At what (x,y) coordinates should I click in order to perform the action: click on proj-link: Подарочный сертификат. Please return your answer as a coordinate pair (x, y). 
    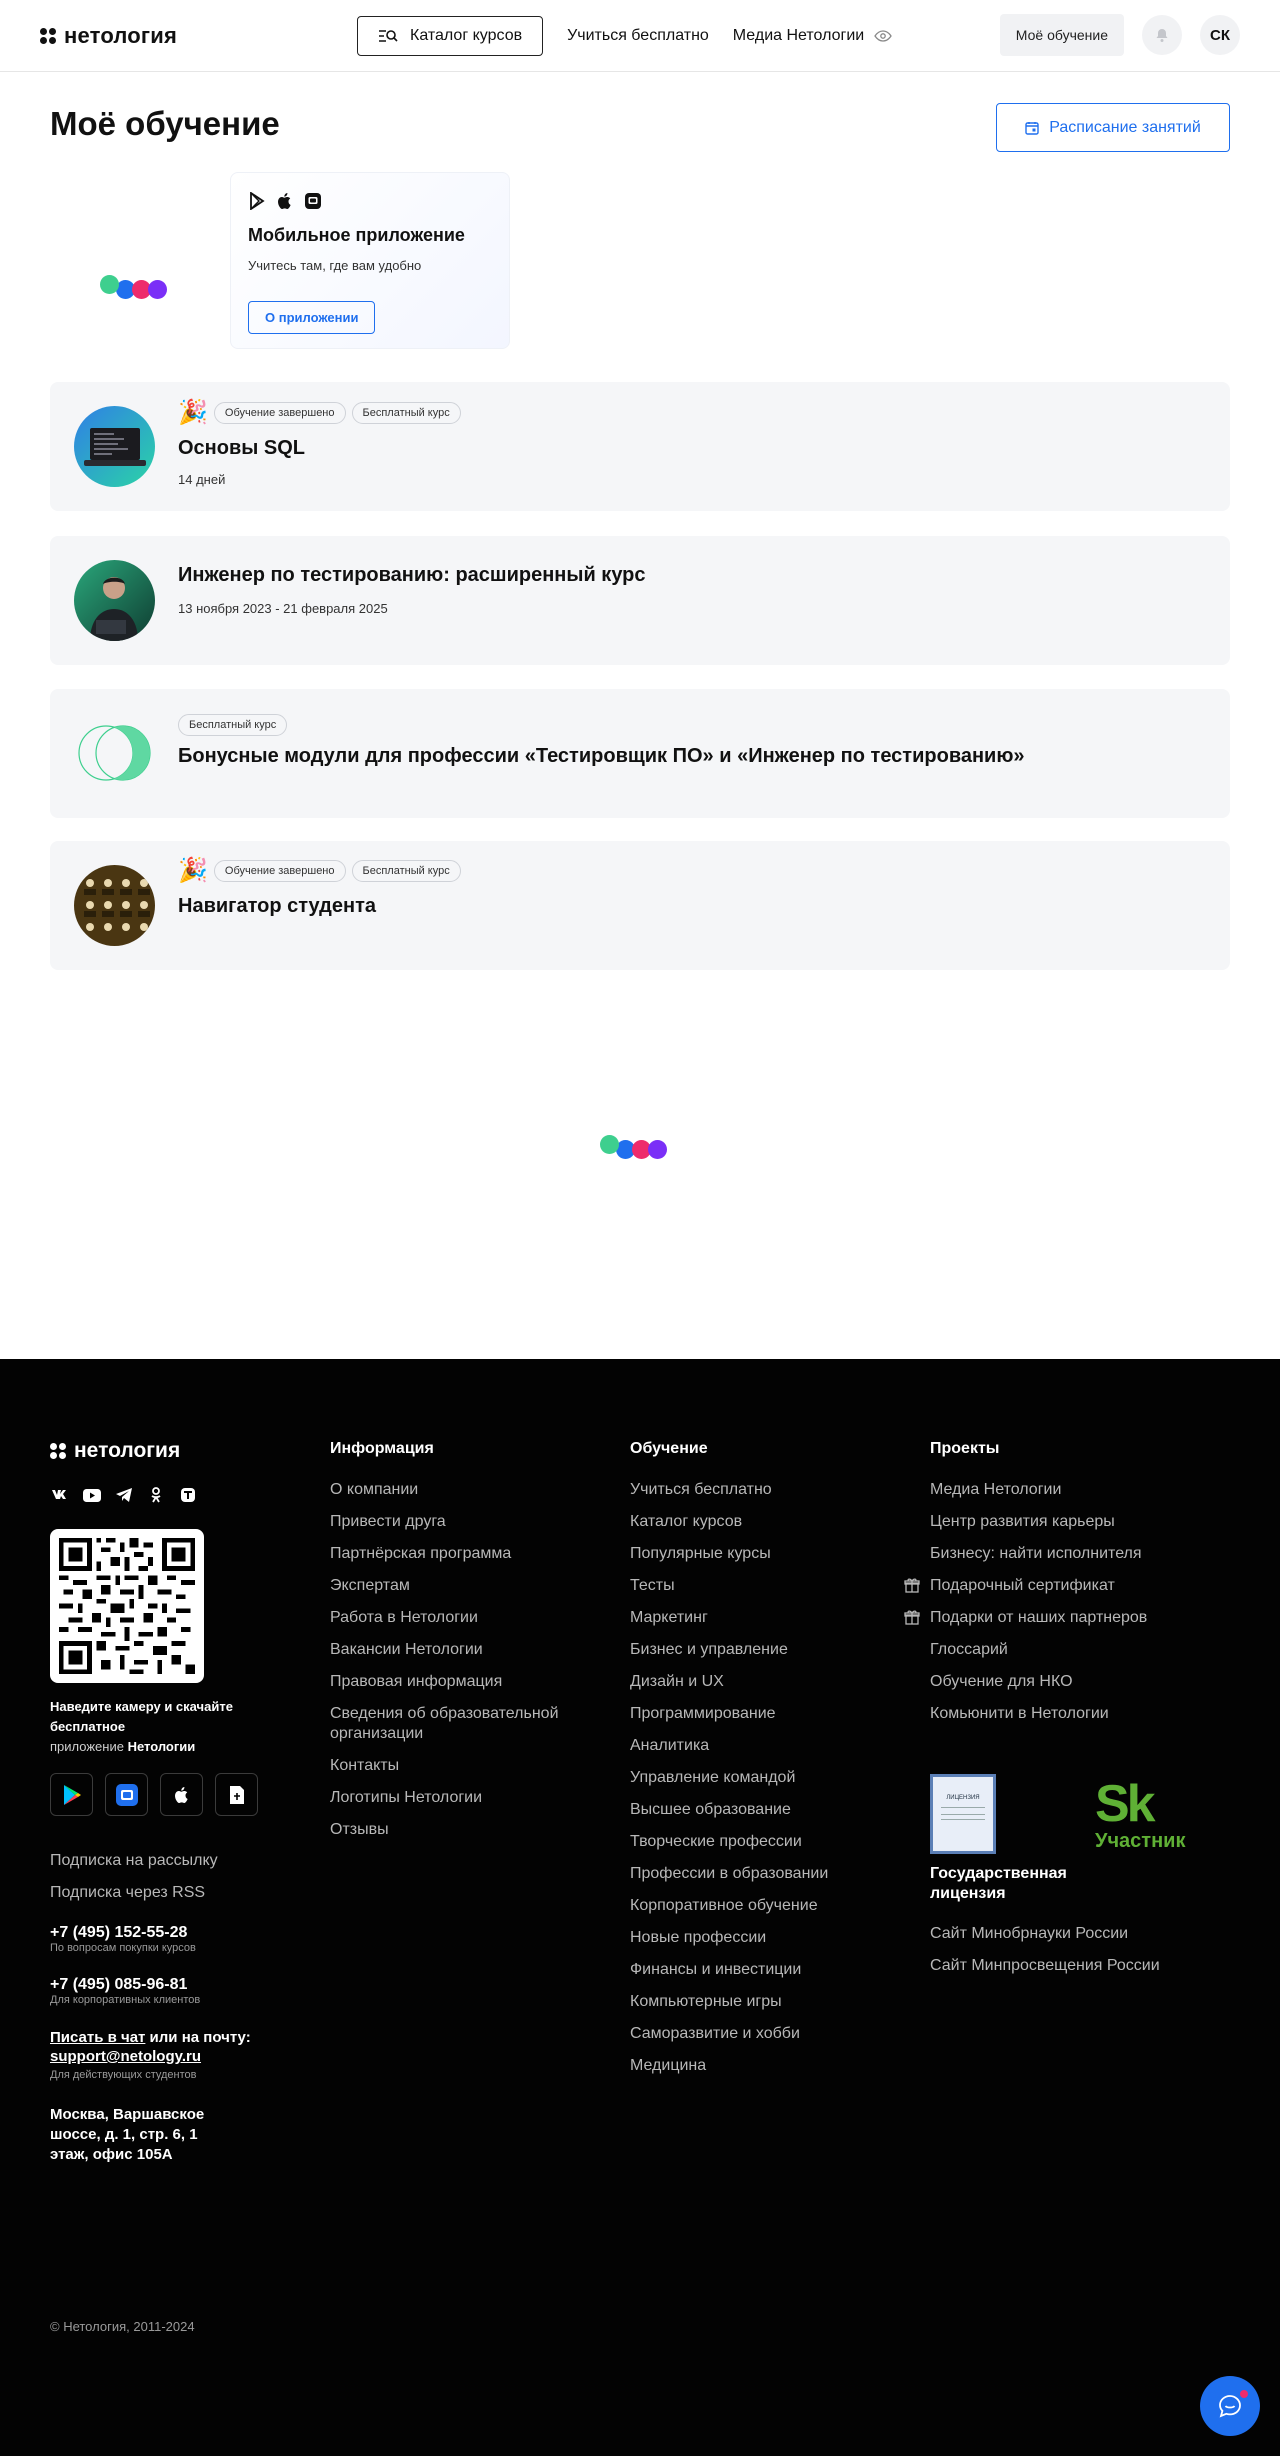
    Looking at the image, I should click on (1067, 1586).